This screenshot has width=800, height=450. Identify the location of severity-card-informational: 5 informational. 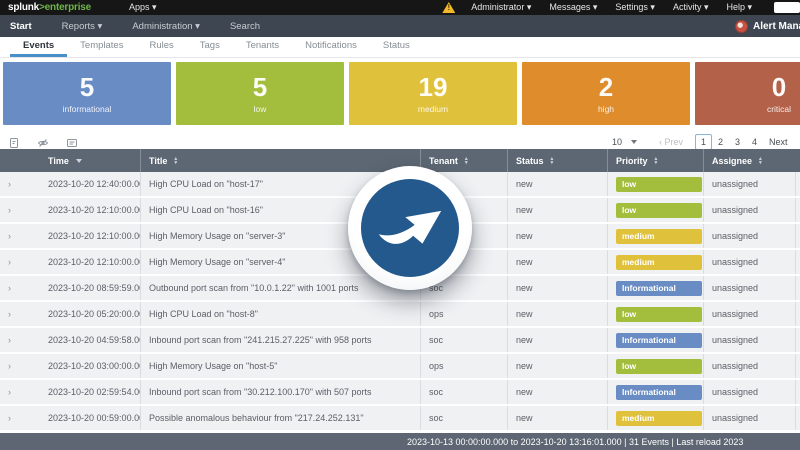
(87, 93).